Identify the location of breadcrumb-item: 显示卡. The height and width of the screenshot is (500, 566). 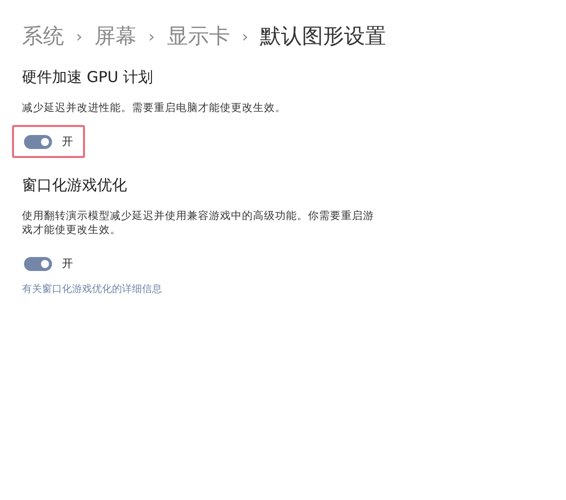
(198, 36).